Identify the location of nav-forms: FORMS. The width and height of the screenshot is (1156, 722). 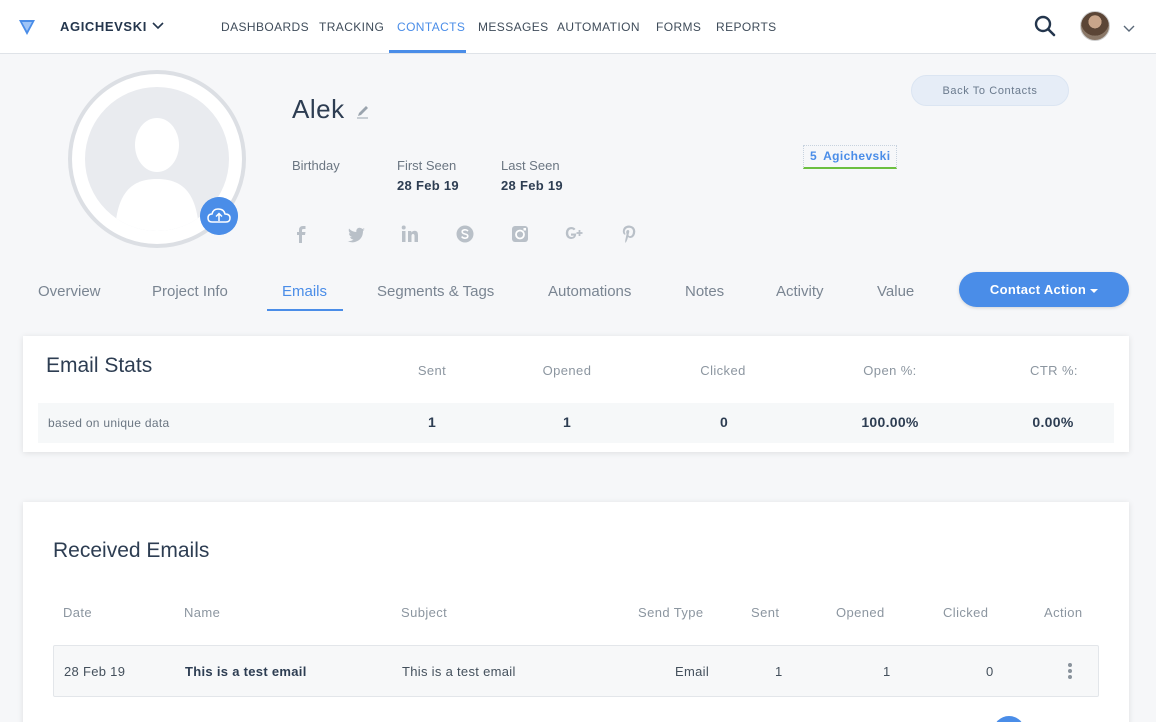
(678, 27).